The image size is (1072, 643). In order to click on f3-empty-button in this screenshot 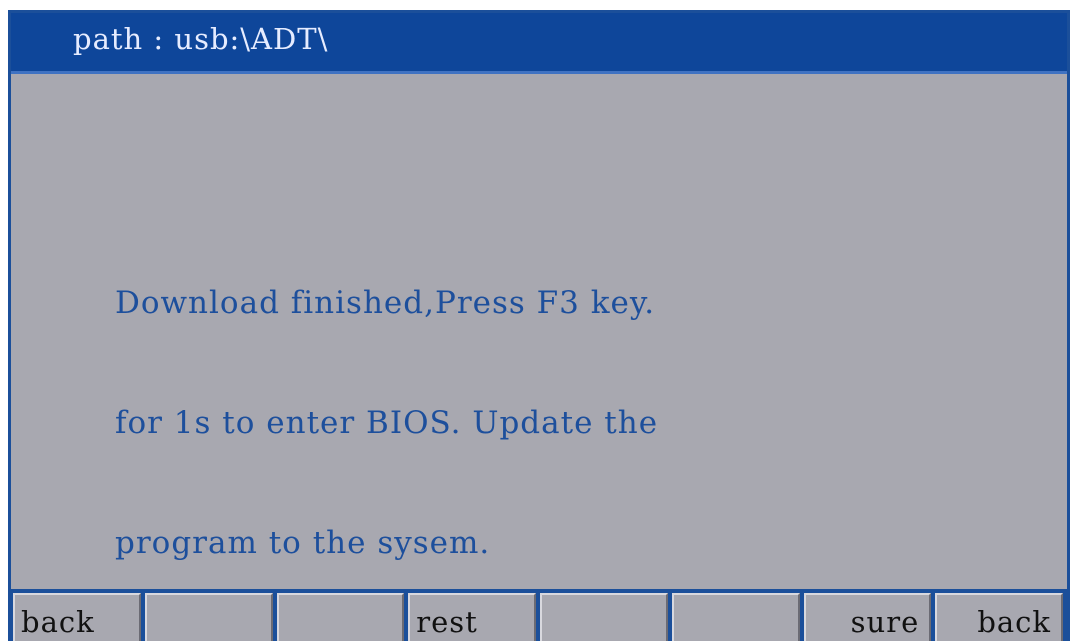, I will do `click(340, 617)`.